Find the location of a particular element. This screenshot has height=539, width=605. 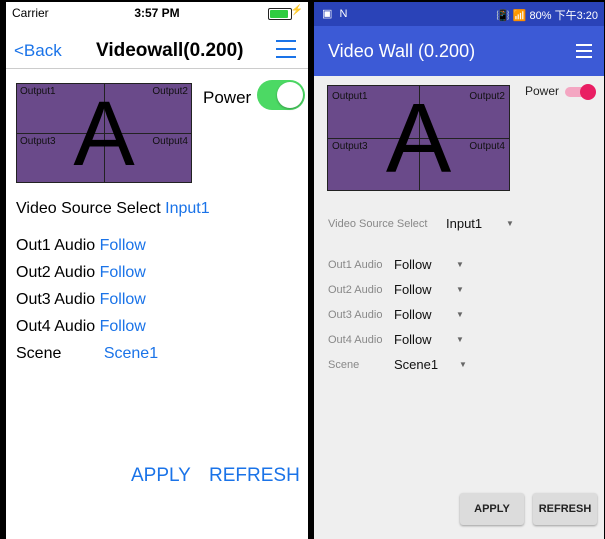

video-source-row: Video Source Select Input1 is located at coordinates (113, 209).